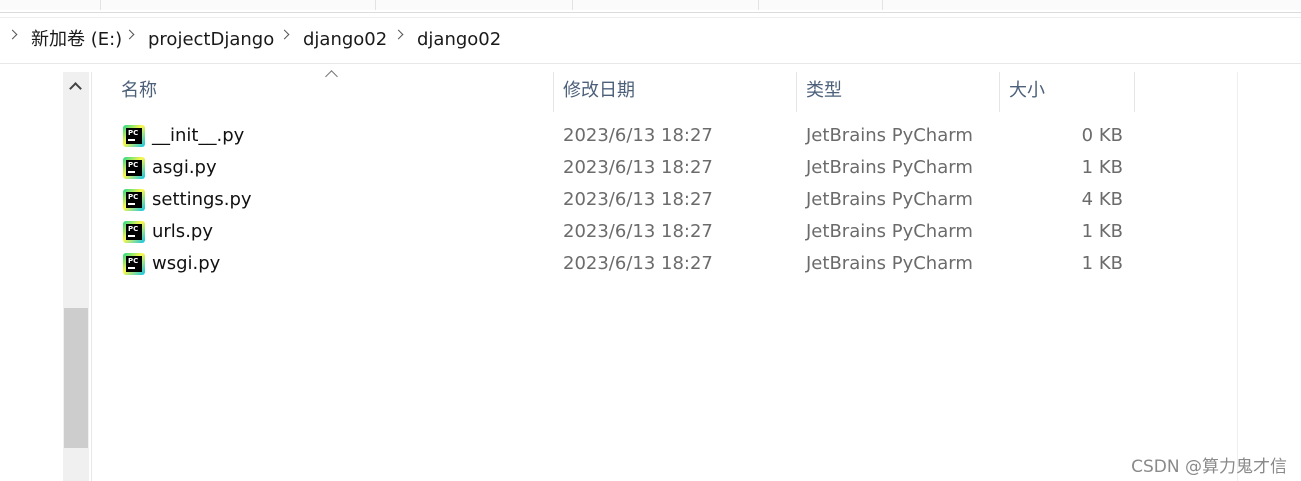 This screenshot has width=1301, height=481. Describe the element at coordinates (76, 40) in the screenshot. I see `breadcrumb-item-drive: 新加卷 (E:)` at that location.